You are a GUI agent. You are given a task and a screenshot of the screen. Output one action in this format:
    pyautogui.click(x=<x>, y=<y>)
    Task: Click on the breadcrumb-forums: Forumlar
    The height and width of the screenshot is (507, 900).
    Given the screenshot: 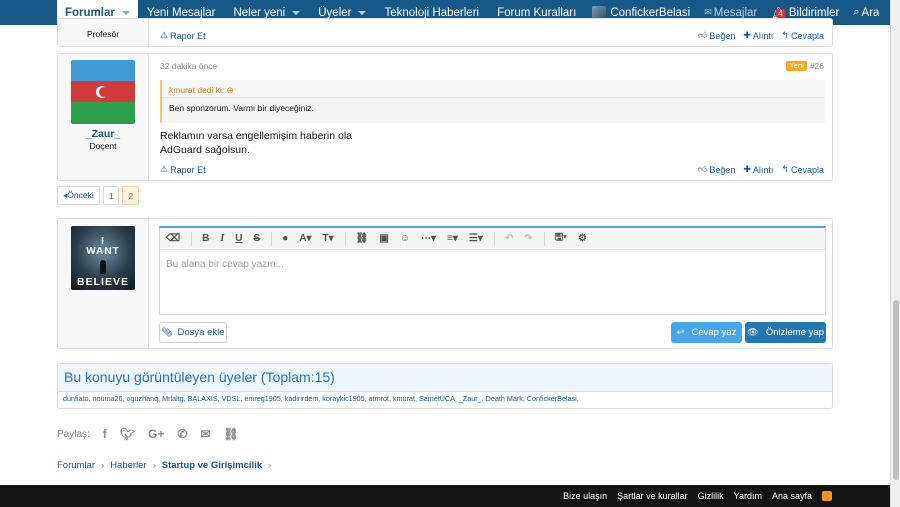 What is the action you would take?
    pyautogui.click(x=76, y=465)
    